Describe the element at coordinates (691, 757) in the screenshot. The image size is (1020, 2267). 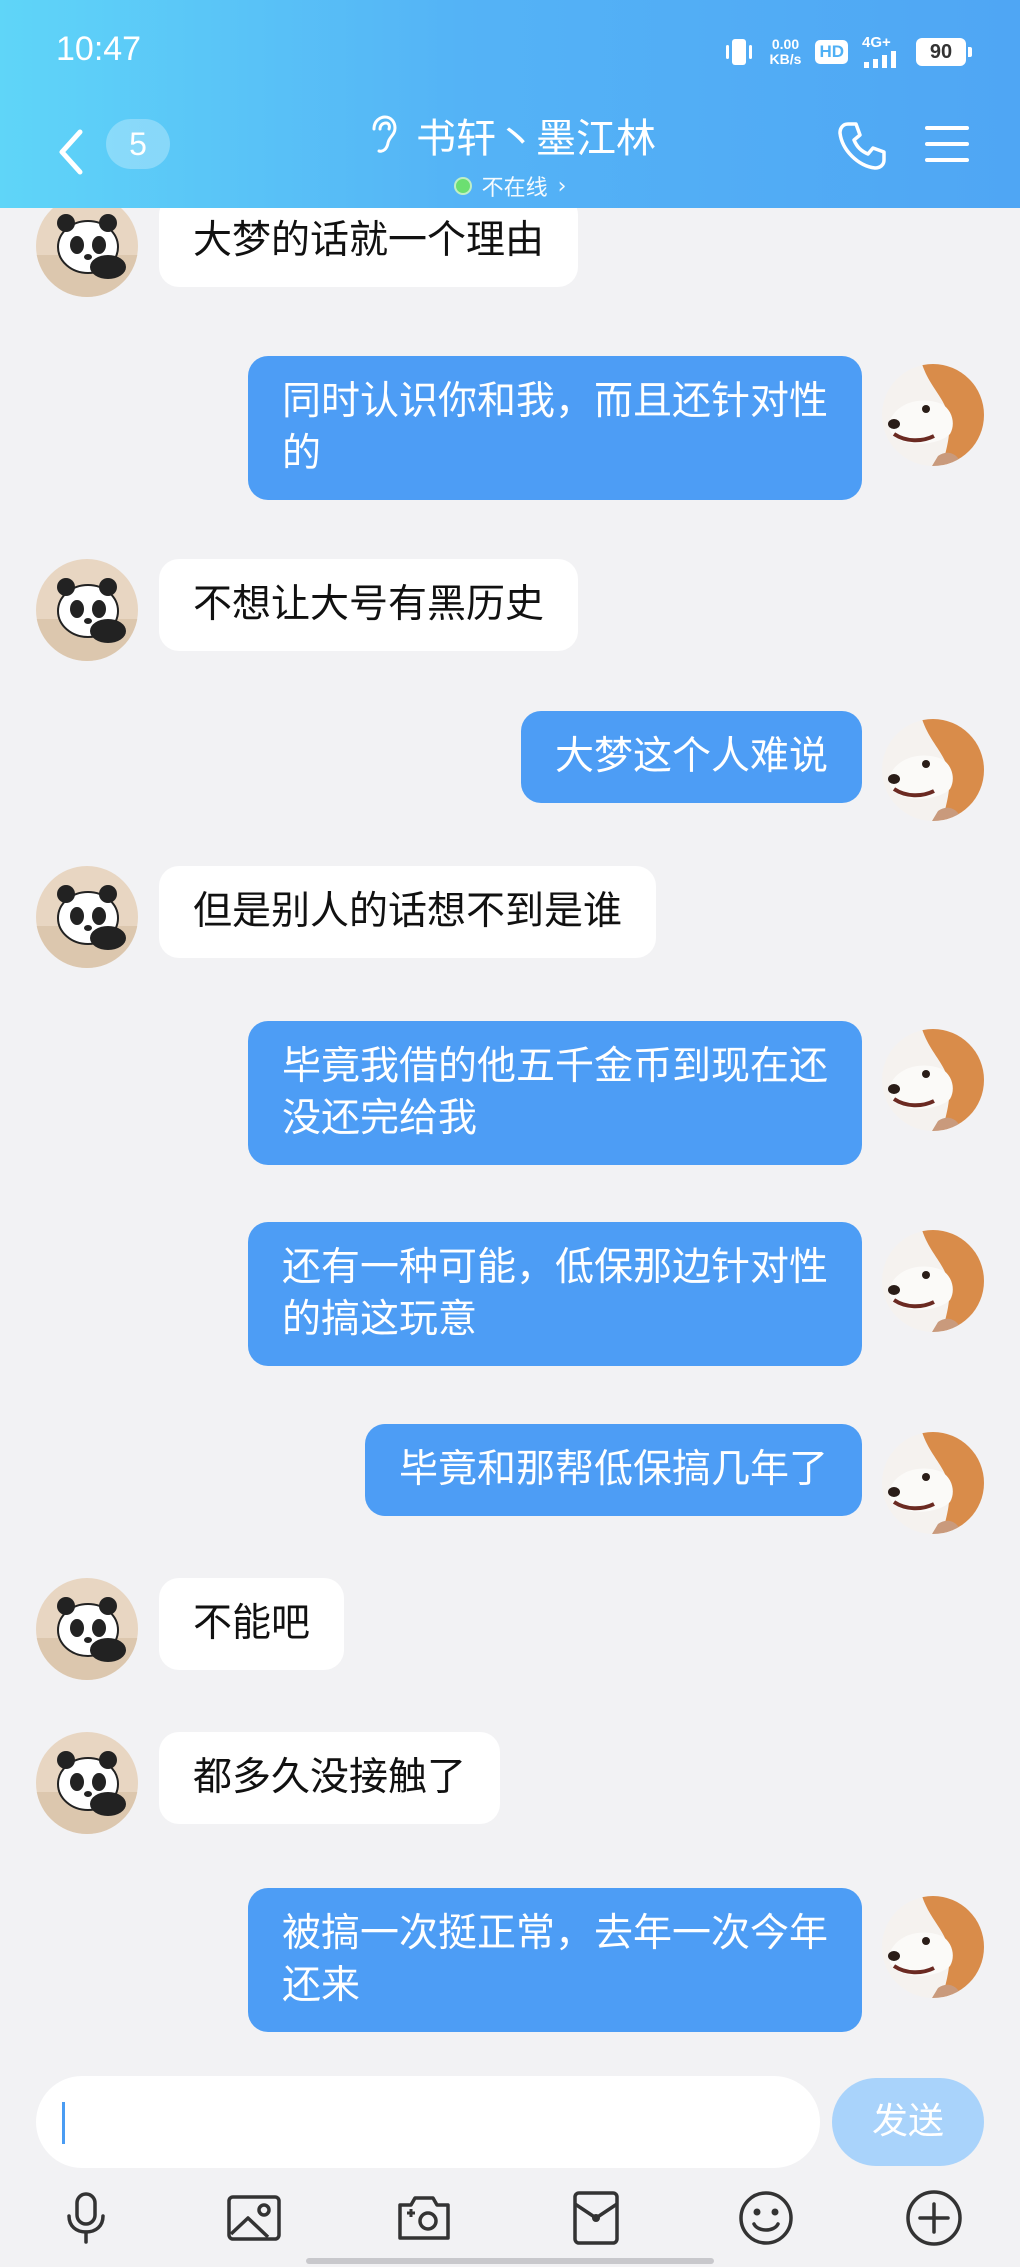
I see `outgoing-message-bubble: 大梦这个人难说` at that location.